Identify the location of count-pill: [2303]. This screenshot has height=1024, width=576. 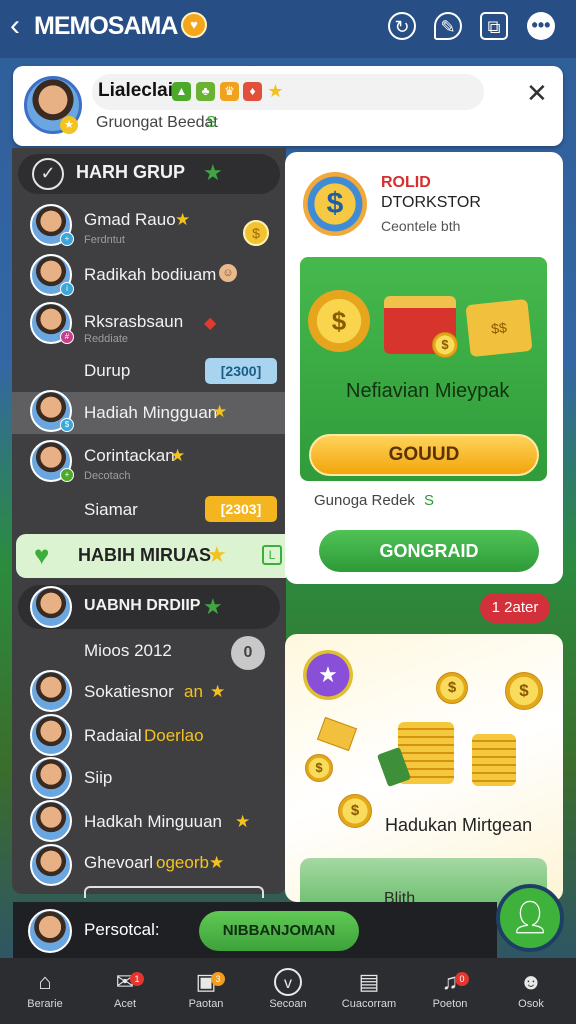
(241, 509).